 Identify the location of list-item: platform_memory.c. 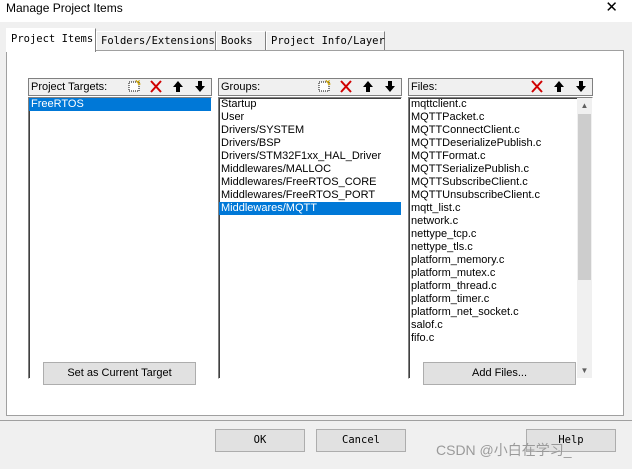
(493, 260).